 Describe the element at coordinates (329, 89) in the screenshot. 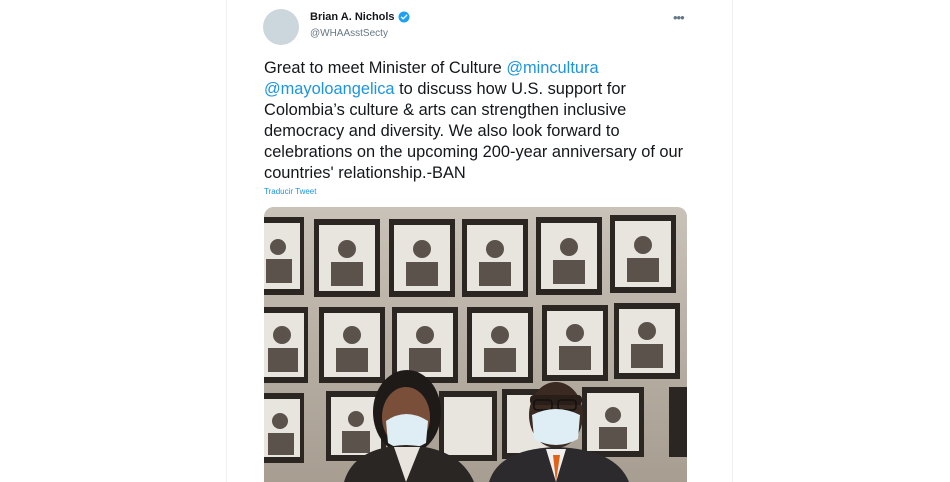

I see `mention-mayoloangelica: @mayoloangelica` at that location.